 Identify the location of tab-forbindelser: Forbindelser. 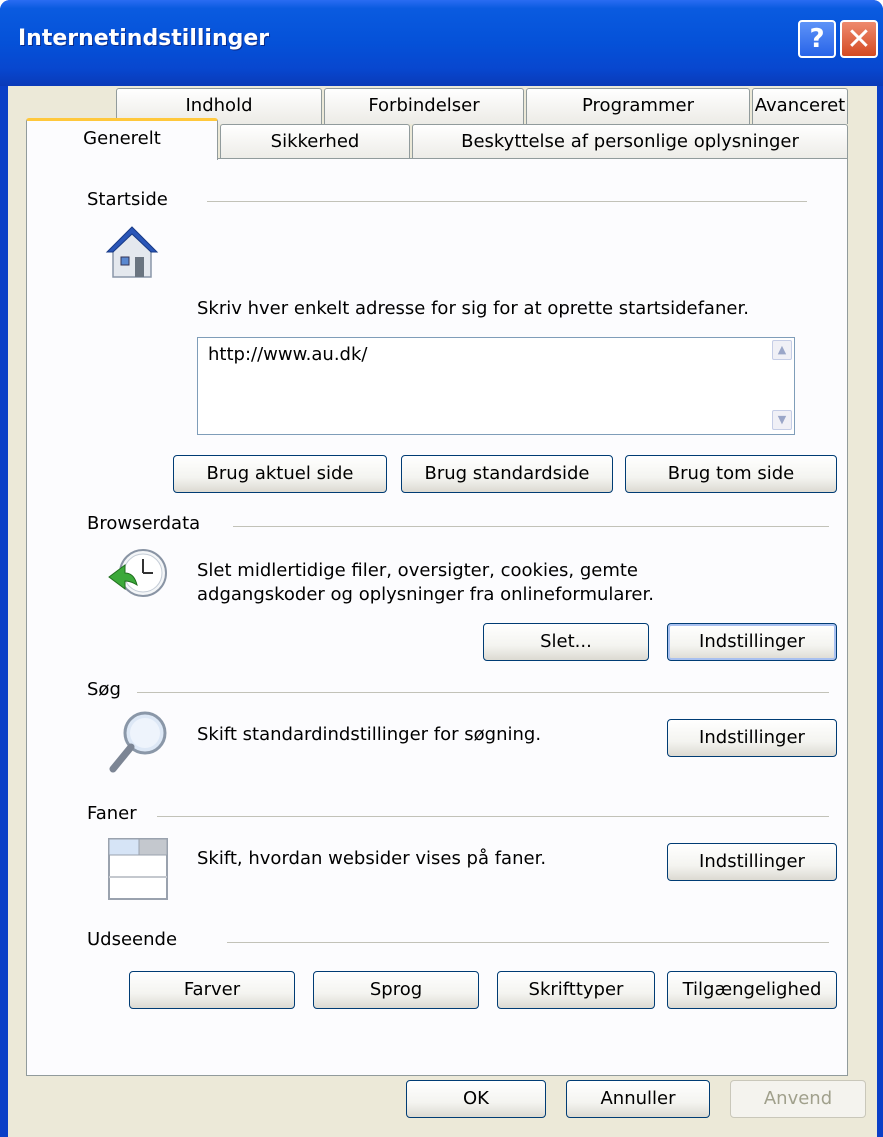
(424, 106).